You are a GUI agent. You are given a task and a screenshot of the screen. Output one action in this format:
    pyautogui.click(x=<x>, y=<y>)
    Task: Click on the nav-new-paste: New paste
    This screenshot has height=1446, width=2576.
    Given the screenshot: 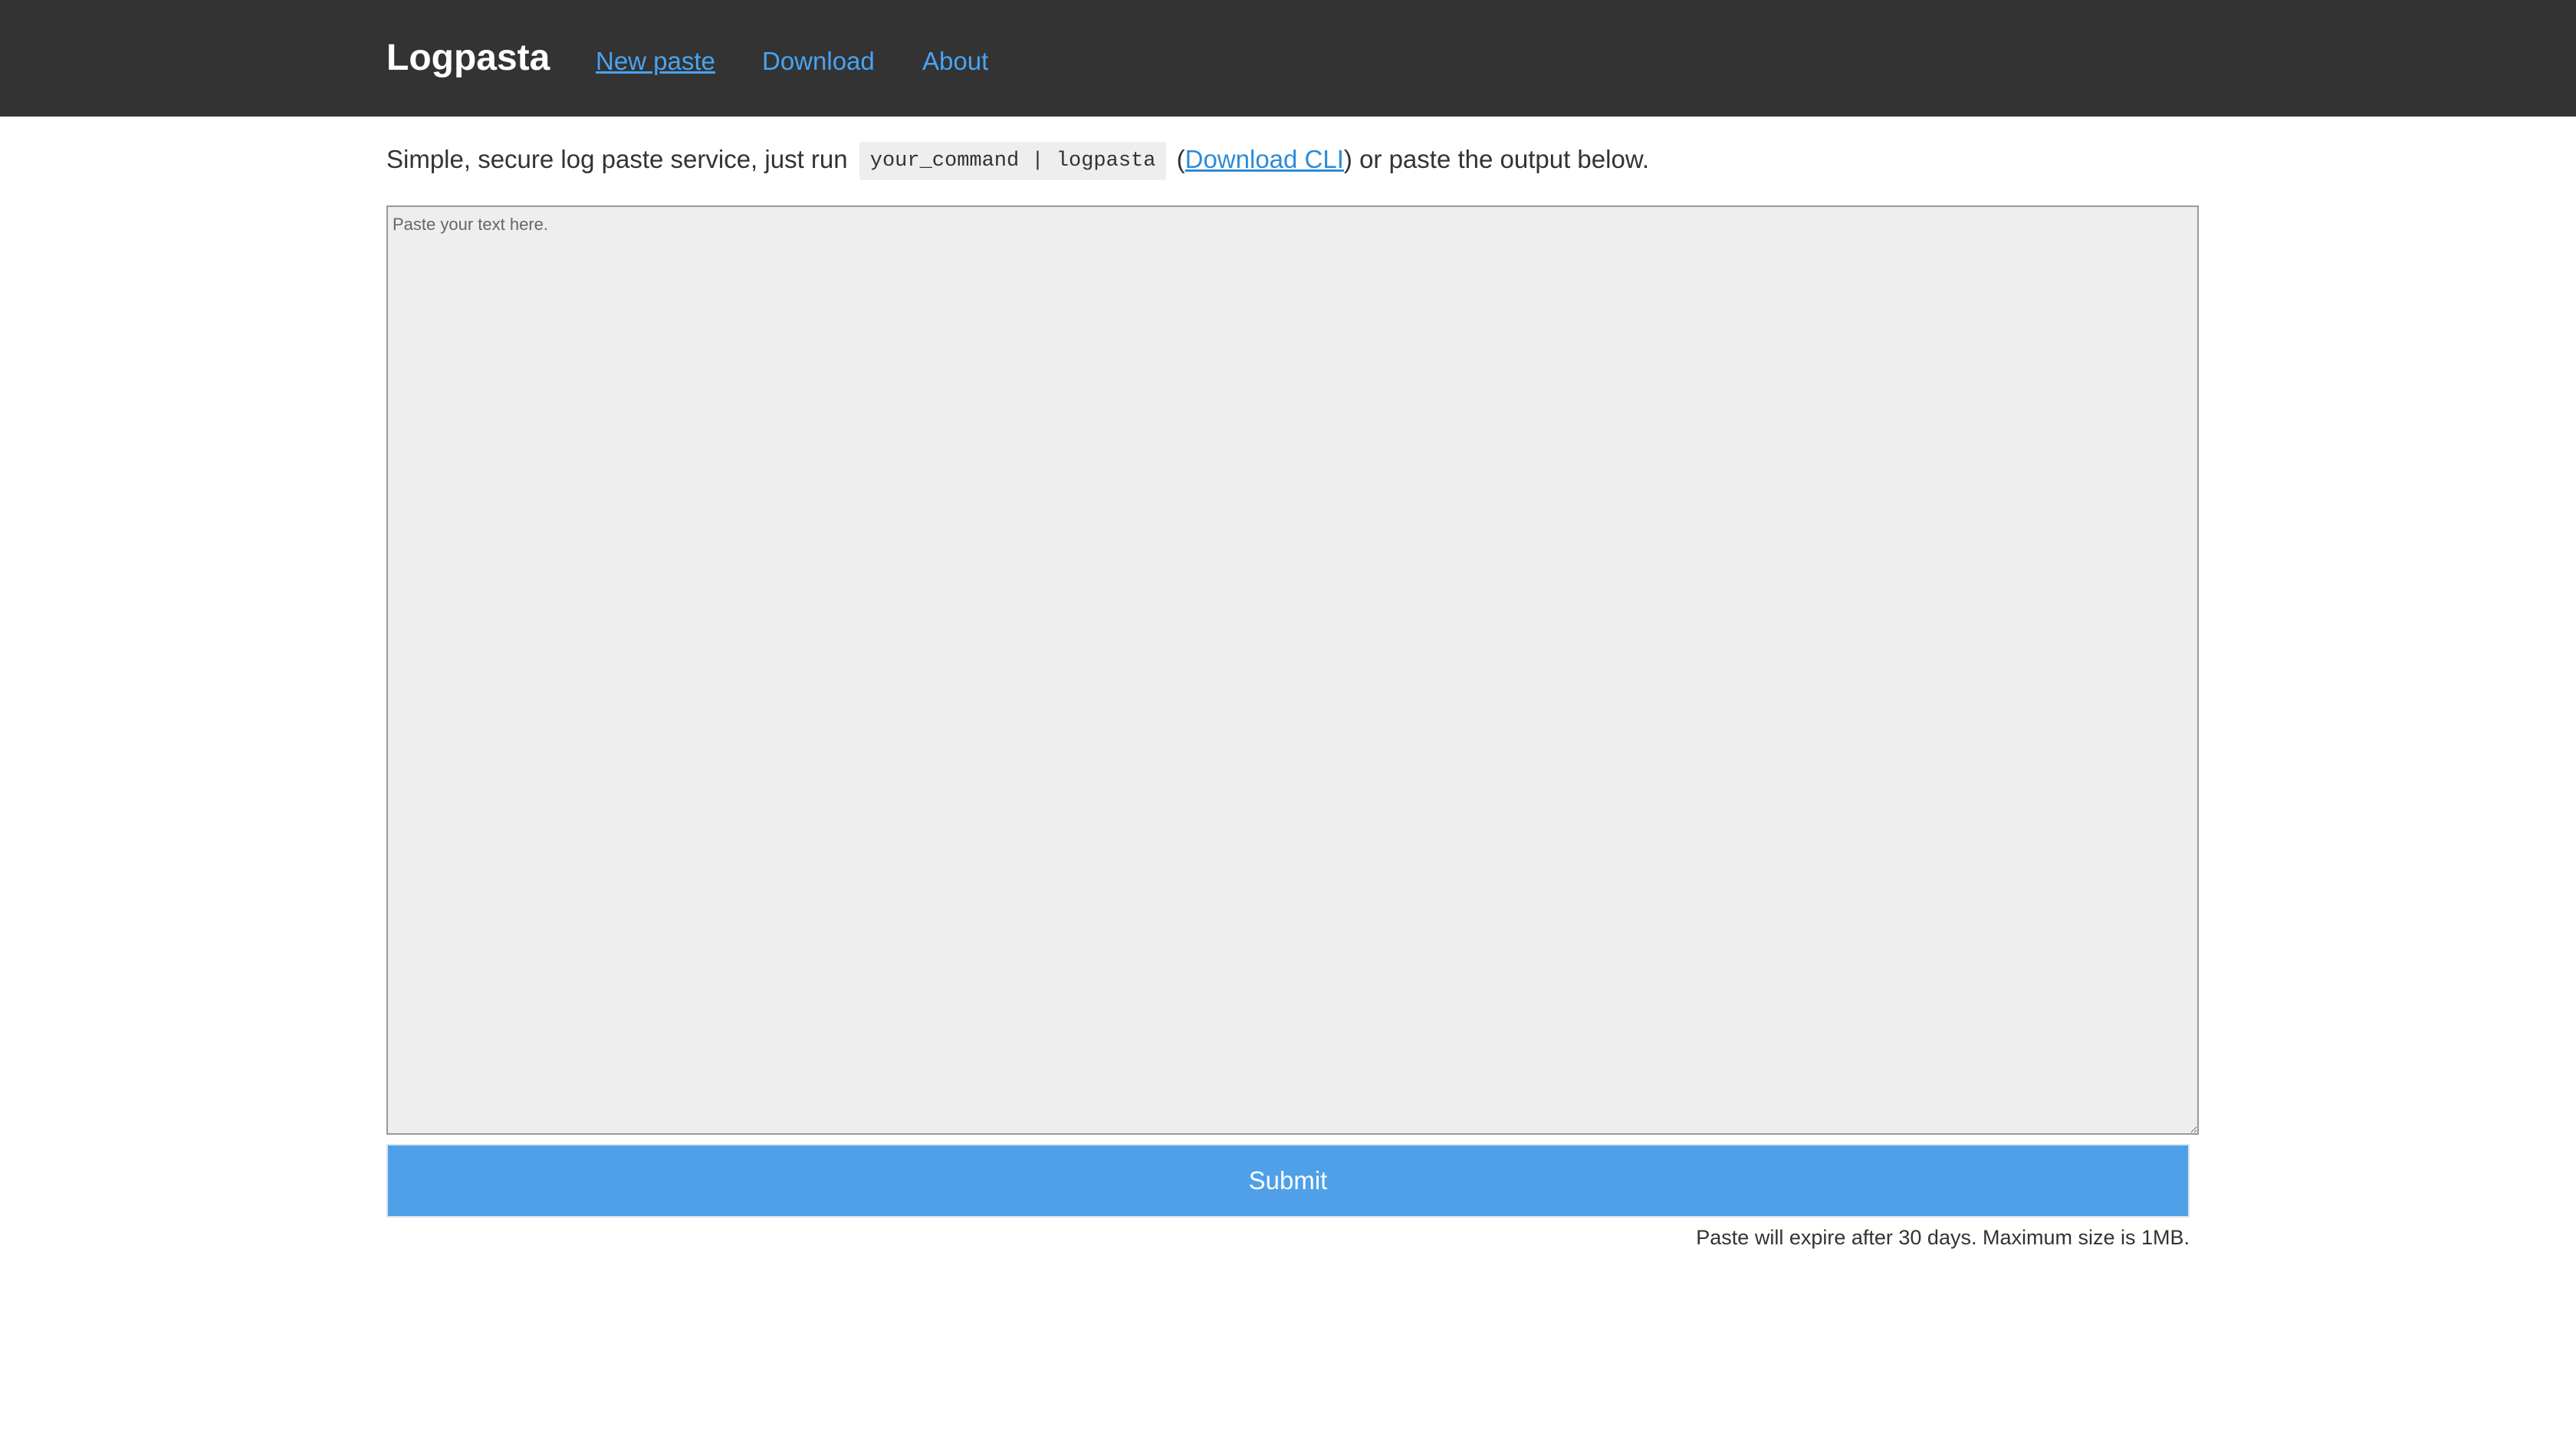 What is the action you would take?
    pyautogui.click(x=655, y=61)
    